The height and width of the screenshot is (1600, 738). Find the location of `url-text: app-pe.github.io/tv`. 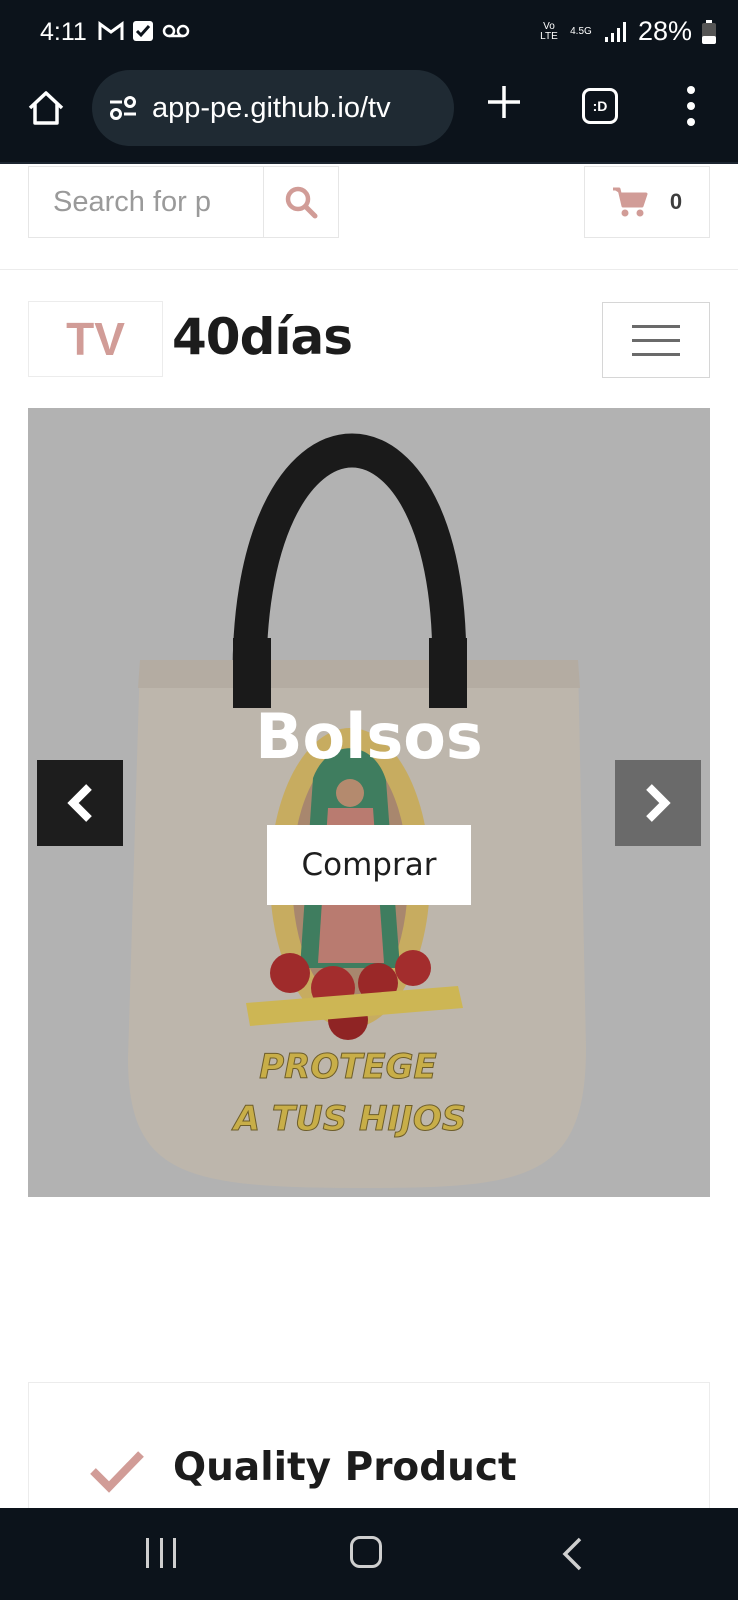

url-text: app-pe.github.io/tv is located at coordinates (271, 107).